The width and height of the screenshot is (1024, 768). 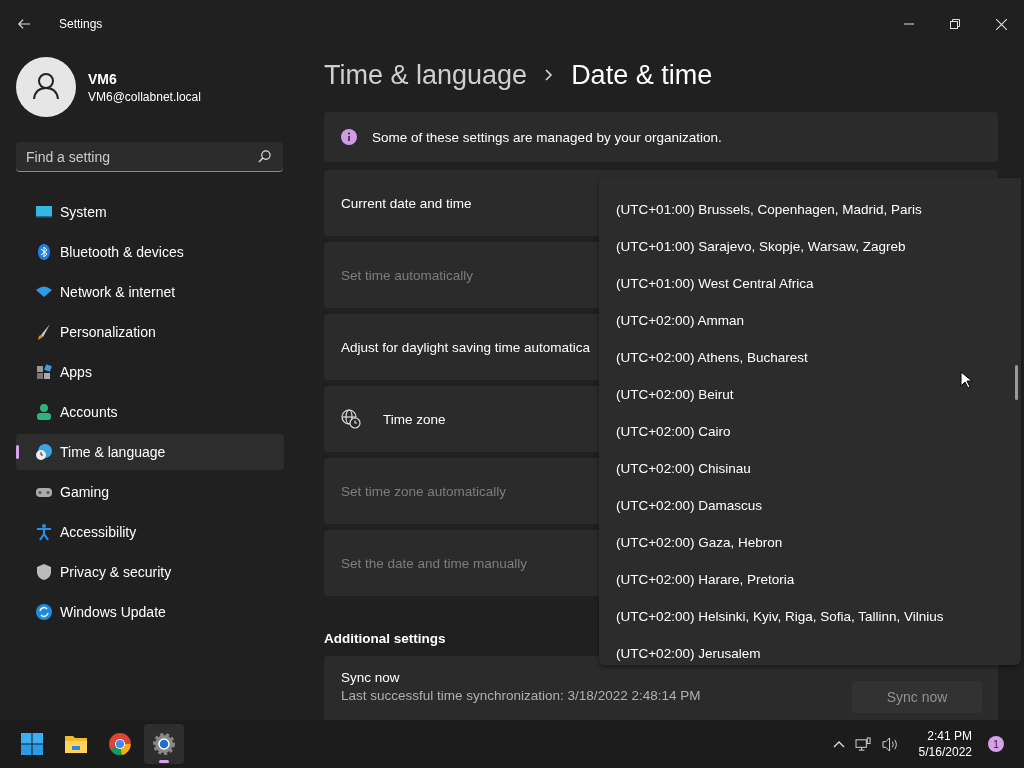 I want to click on section-heading: Additional settings, so click(x=385, y=638).